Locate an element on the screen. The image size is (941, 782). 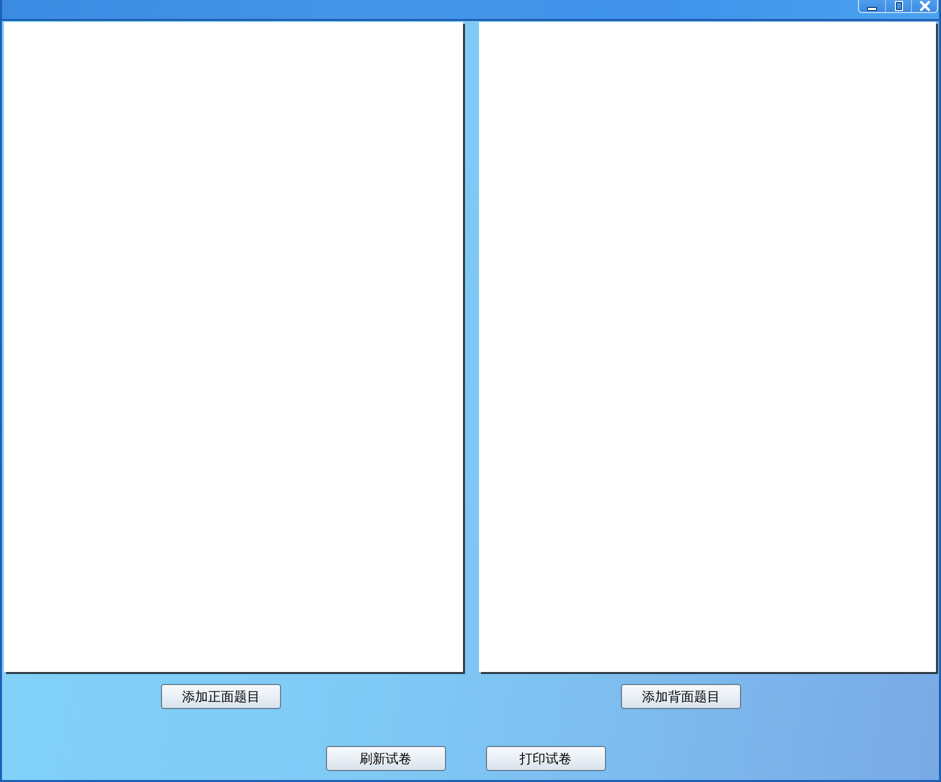
refresh-paper-button: 刷新试卷 is located at coordinates (386, 758).